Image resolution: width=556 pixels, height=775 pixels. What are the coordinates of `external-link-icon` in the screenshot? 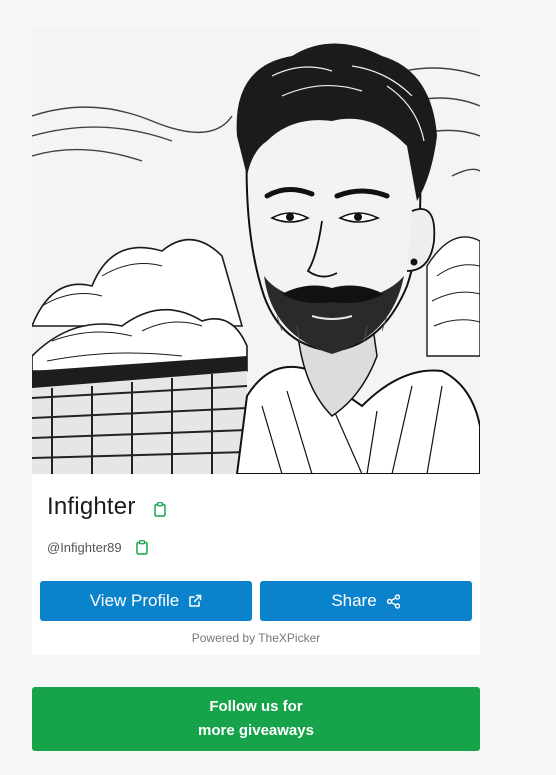 It's located at (195, 601).